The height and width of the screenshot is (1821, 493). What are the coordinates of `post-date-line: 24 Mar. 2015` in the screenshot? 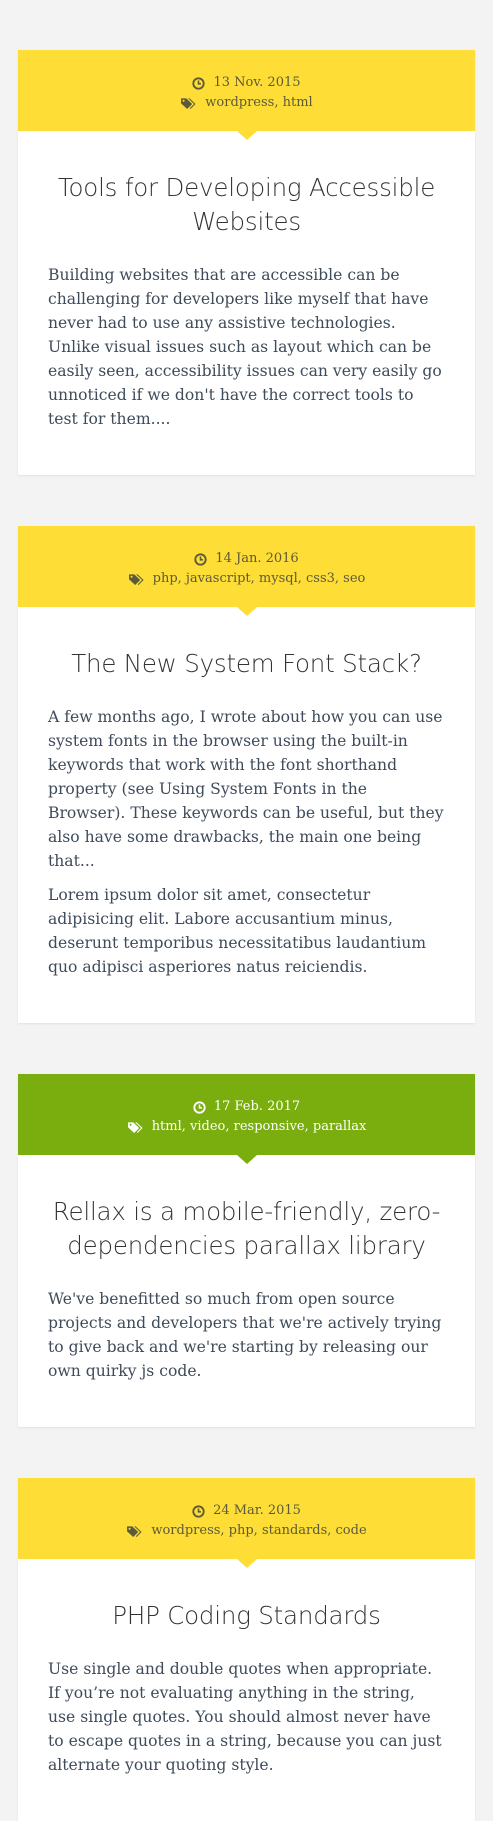 It's located at (246, 1511).